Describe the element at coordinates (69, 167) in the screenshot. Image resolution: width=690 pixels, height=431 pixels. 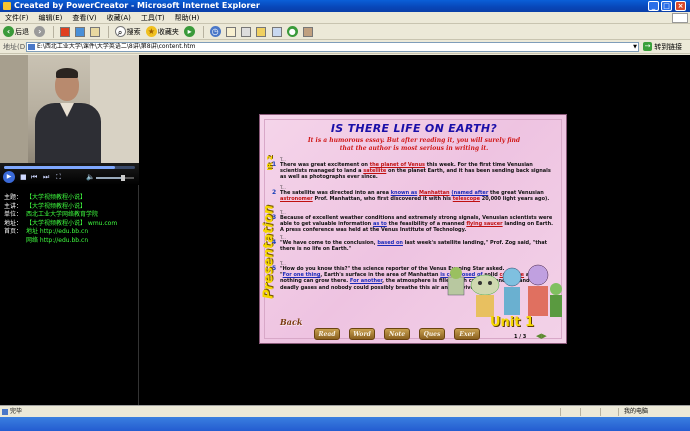
I see `seek-bar` at that location.